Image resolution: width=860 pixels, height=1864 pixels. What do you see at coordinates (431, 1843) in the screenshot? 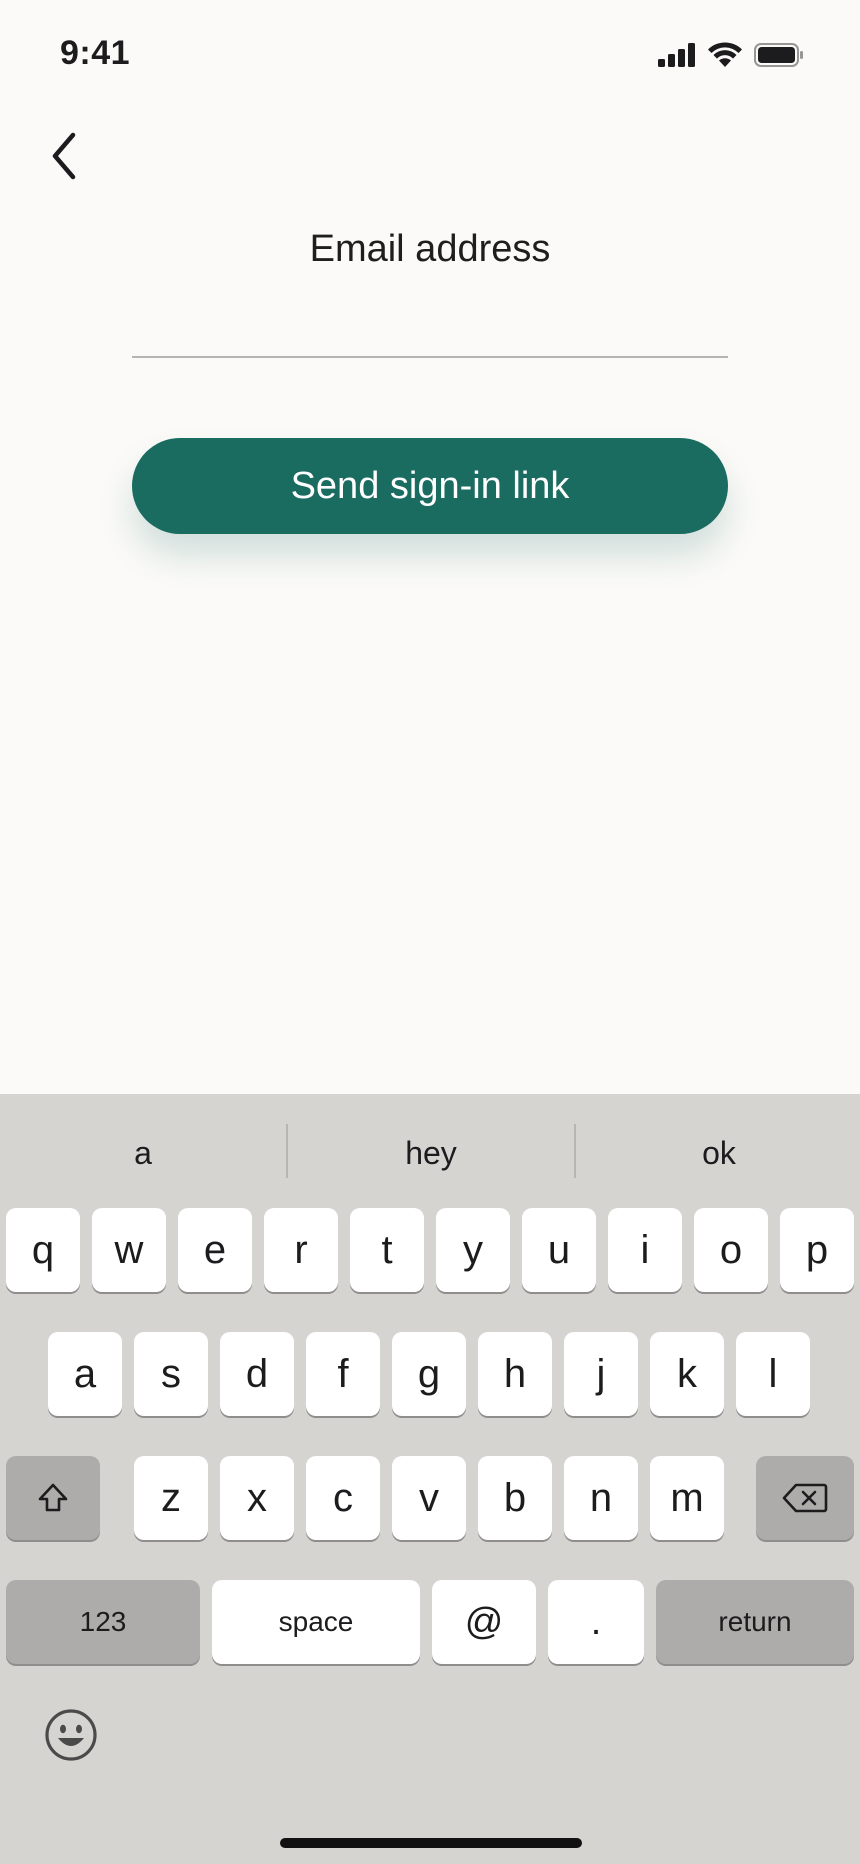
I see `home-indicator` at bounding box center [431, 1843].